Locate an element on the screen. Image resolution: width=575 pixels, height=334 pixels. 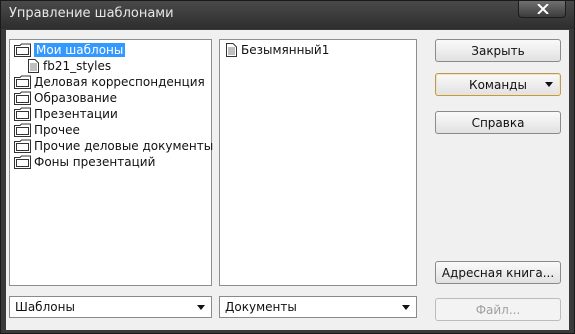
tree-item-folder: Мои шаблоны is located at coordinates (70, 50).